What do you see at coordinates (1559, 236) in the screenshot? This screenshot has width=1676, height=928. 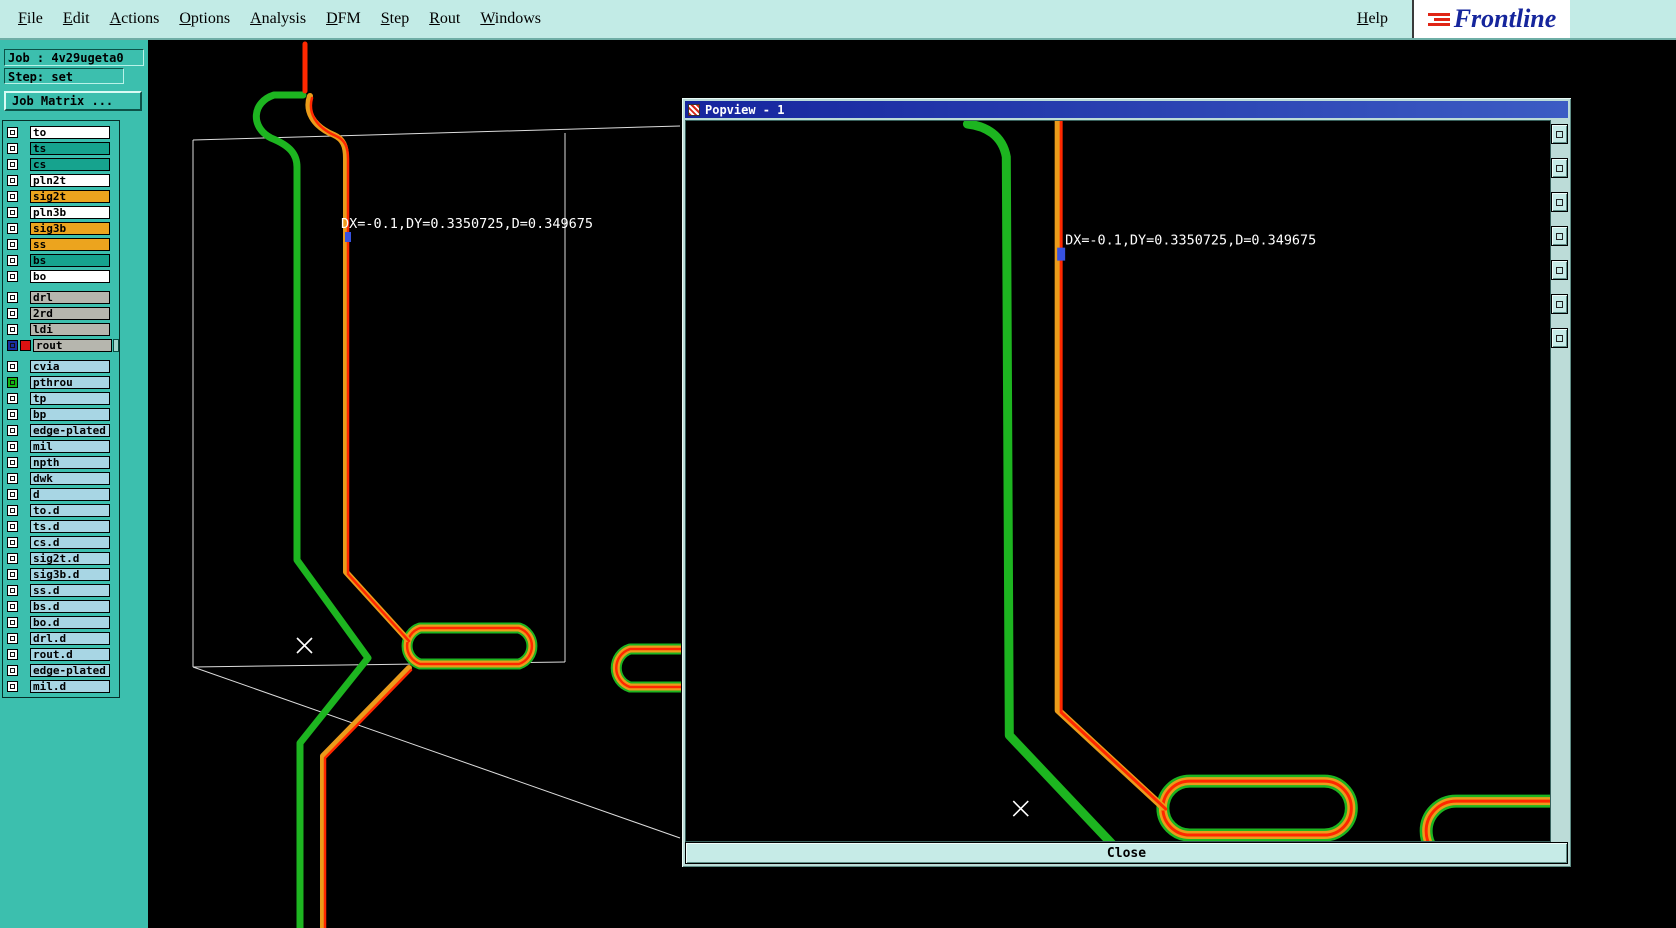 I see `popview-tool-4-button` at bounding box center [1559, 236].